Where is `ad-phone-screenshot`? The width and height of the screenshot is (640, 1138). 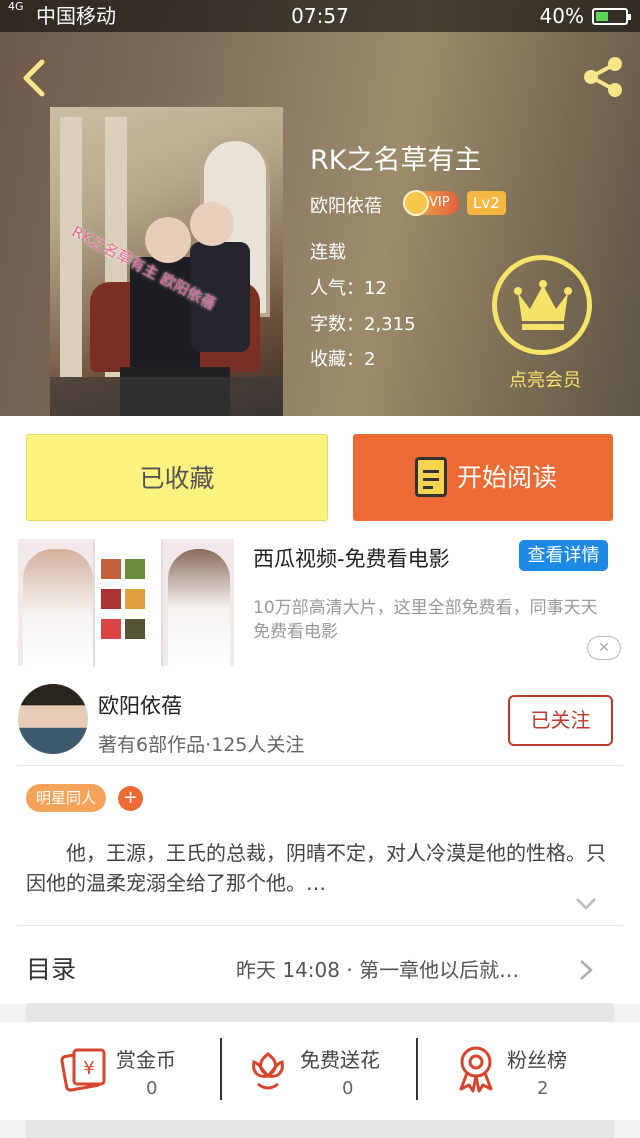 ad-phone-screenshot is located at coordinates (128, 602).